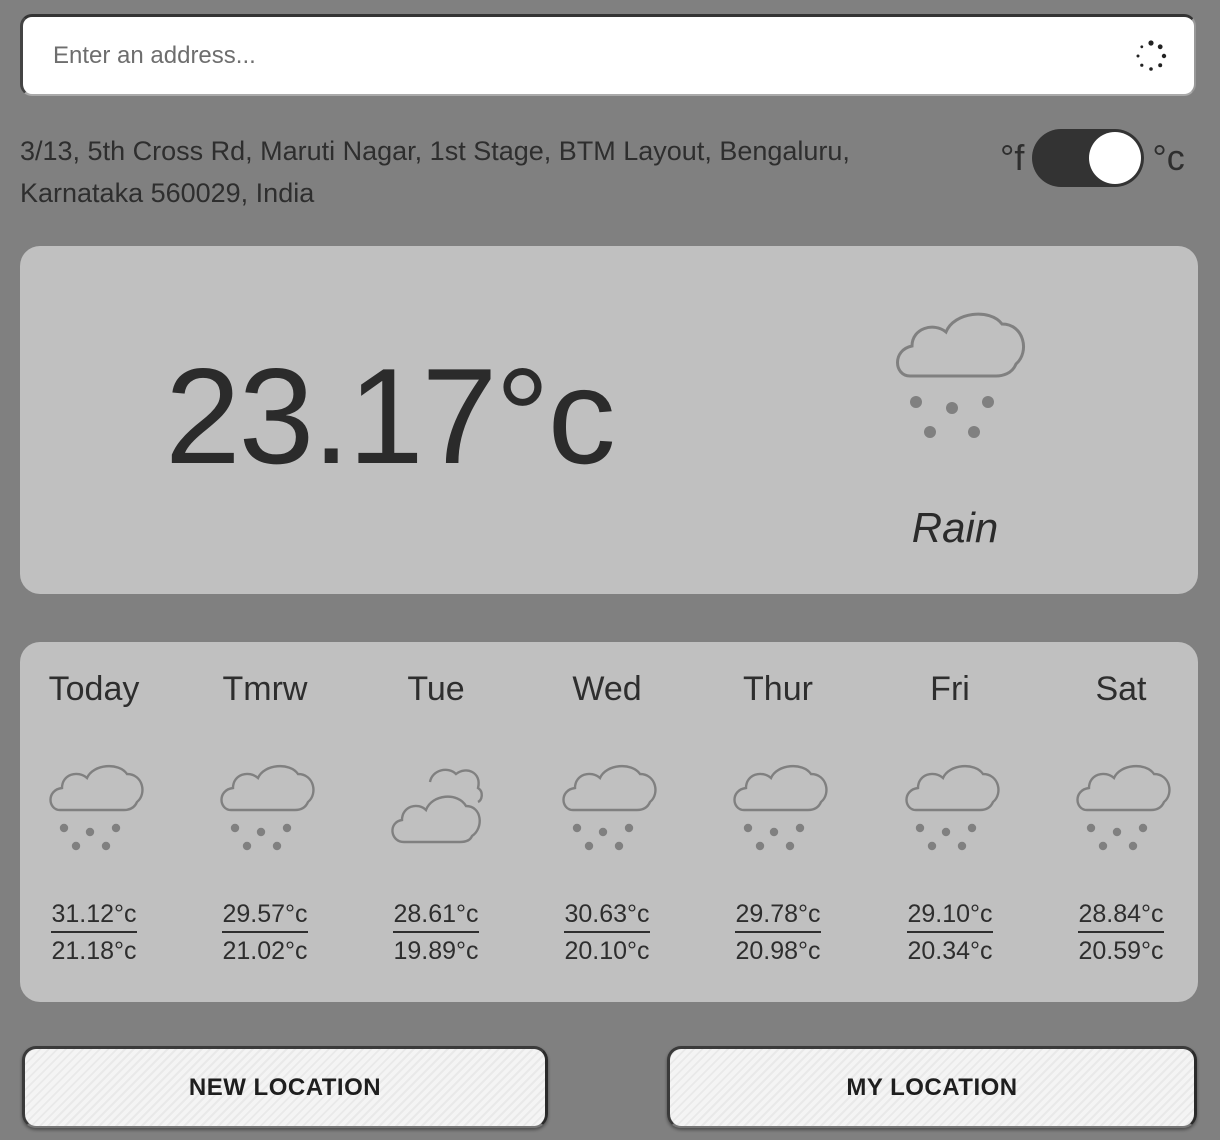 The image size is (1220, 1140). I want to click on forecast-temps: 31.12°c 21.18°c, so click(94, 933).